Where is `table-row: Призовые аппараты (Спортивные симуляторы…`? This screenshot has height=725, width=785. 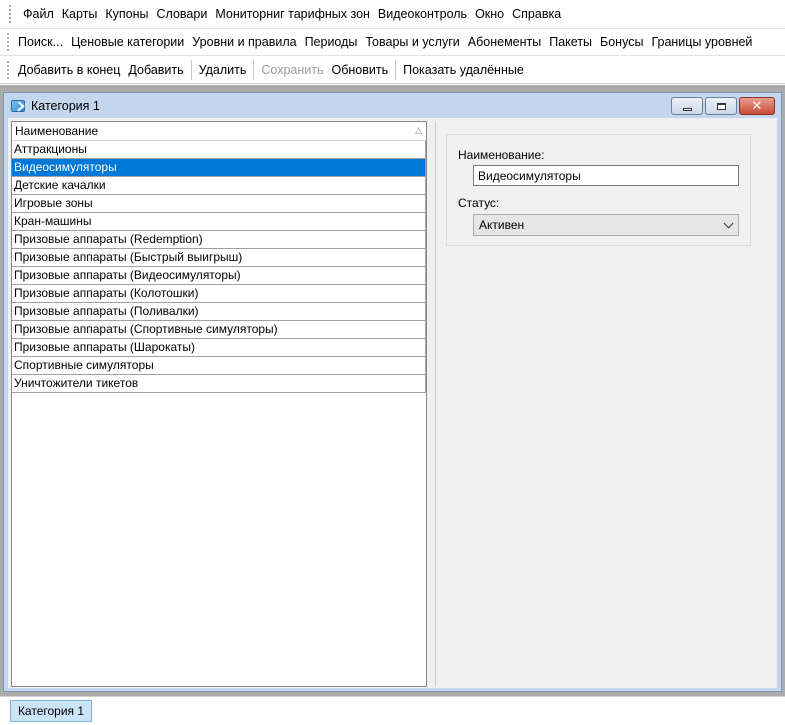
table-row: Призовые аппараты (Спортивные симуляторы… is located at coordinates (219, 330).